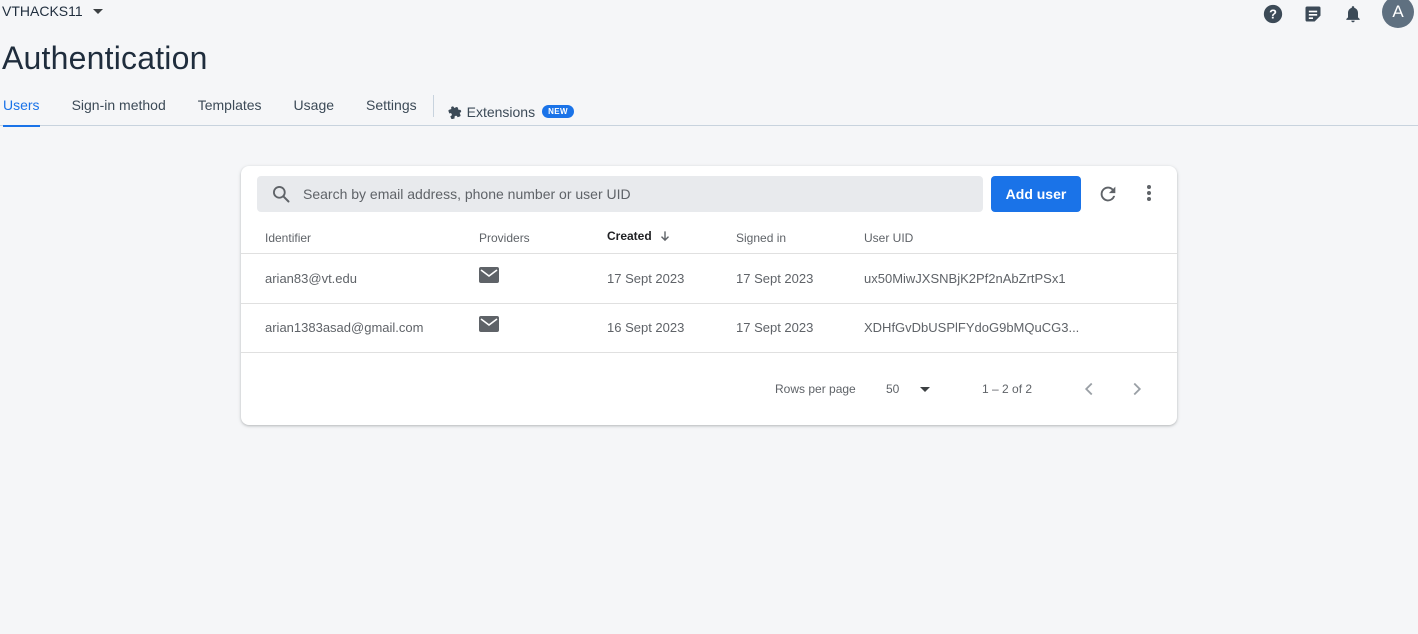 Image resolution: width=1418 pixels, height=634 pixels. What do you see at coordinates (288, 238) in the screenshot?
I see `column-identifier: Identifier` at bounding box center [288, 238].